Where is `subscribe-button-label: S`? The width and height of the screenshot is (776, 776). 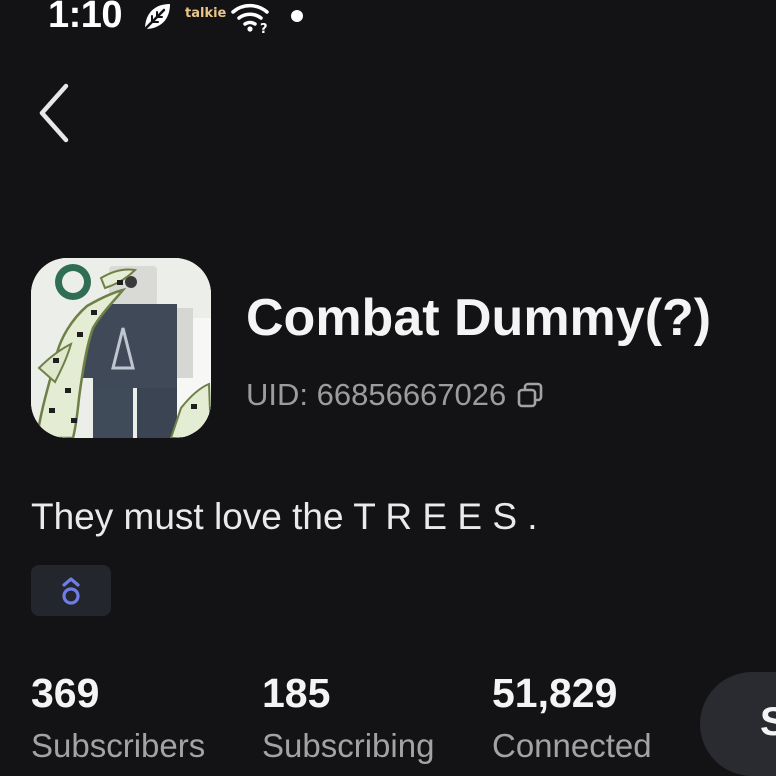 subscribe-button-label: S is located at coordinates (768, 722).